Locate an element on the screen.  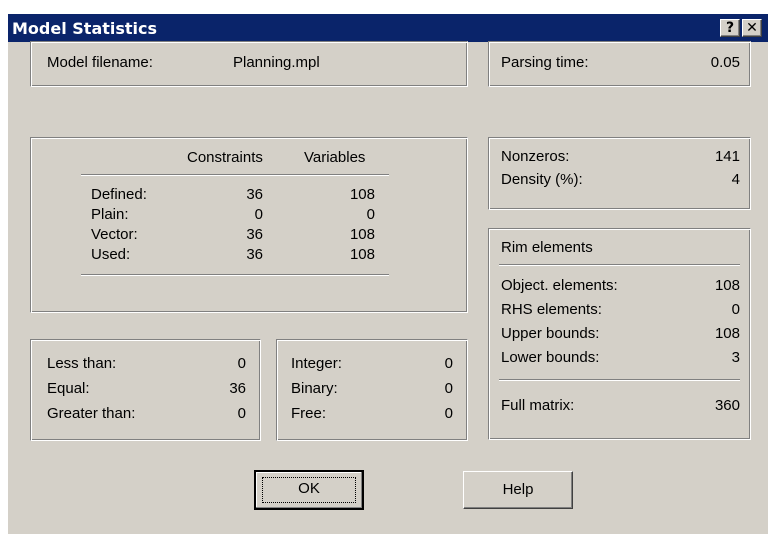
nonzeros-value: 141 is located at coordinates (727, 156).